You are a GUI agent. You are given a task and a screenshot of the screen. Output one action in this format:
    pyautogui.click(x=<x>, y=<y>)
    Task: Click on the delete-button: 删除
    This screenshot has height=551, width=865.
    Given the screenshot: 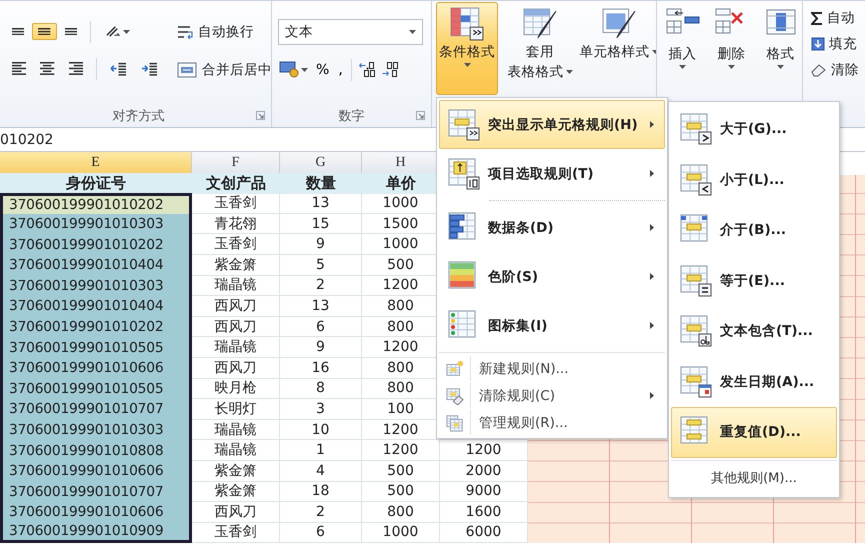 What is the action you would take?
    pyautogui.click(x=731, y=48)
    